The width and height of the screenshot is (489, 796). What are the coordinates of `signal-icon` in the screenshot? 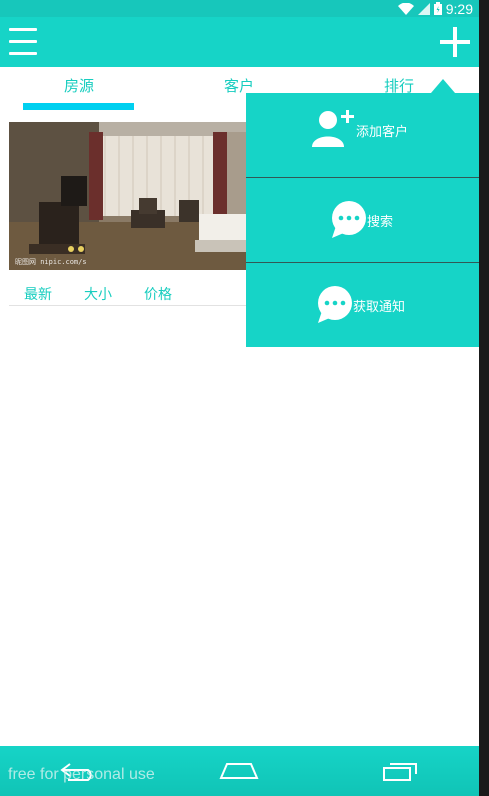 It's located at (423, 8).